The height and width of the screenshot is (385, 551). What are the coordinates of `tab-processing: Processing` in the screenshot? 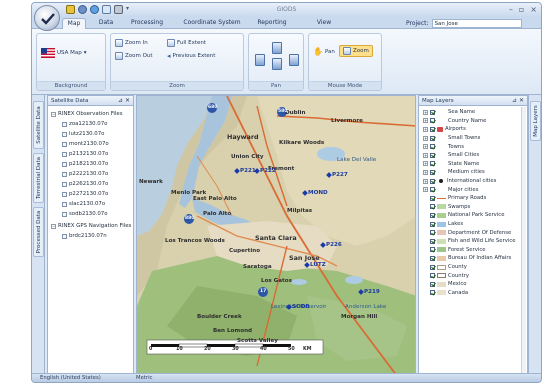 It's located at (147, 23).